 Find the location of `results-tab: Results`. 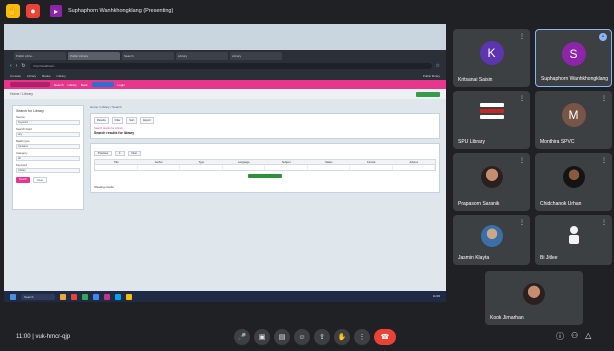

results-tab: Results is located at coordinates (101, 120).